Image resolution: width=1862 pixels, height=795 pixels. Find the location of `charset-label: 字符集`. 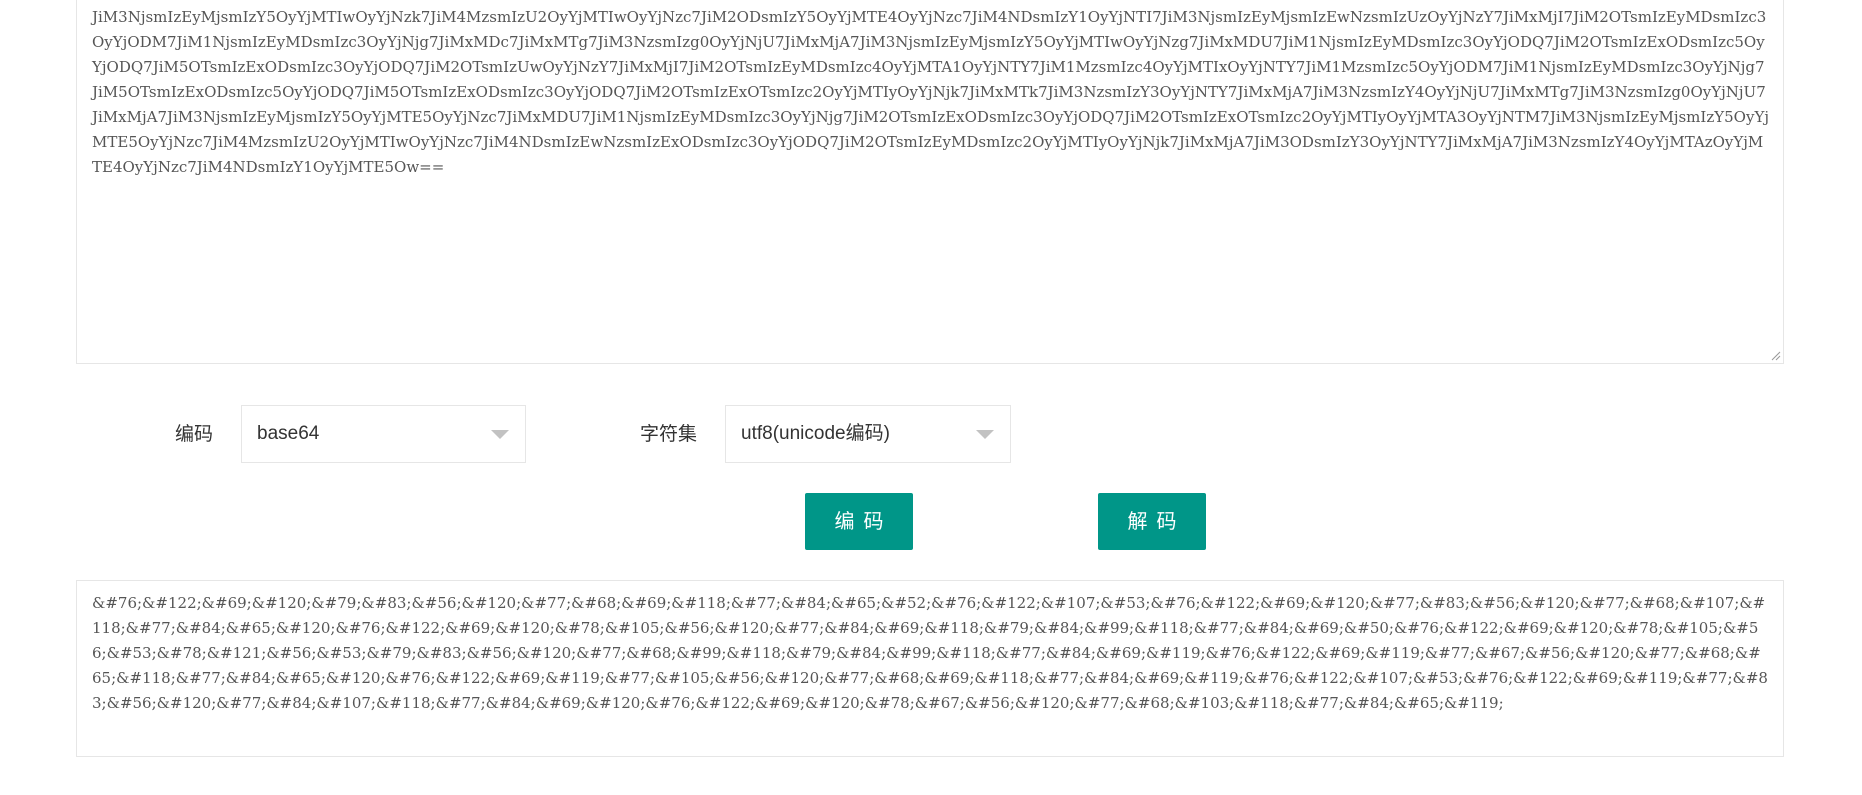

charset-label: 字符集 is located at coordinates (669, 434).